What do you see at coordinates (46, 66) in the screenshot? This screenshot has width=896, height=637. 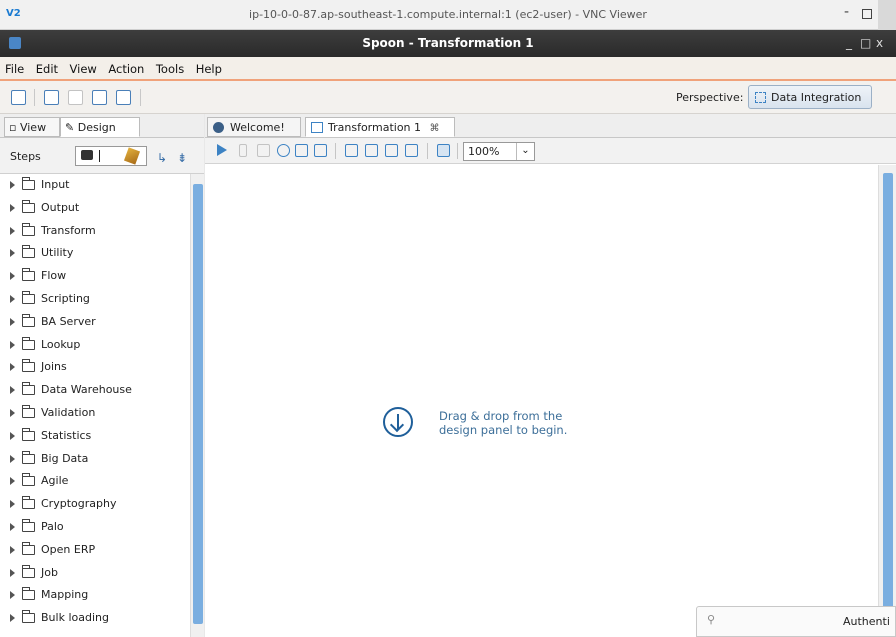 I see `menu-edit: Edit` at bounding box center [46, 66].